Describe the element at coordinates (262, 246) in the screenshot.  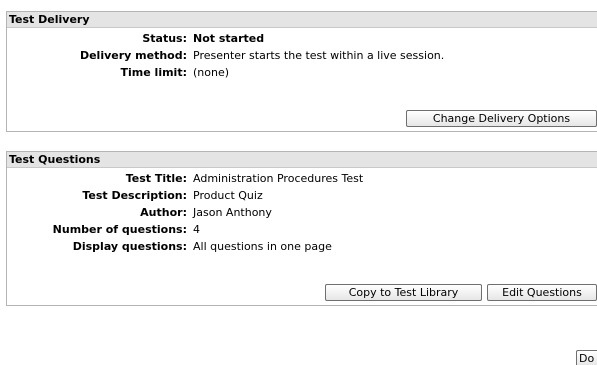
I see `display-questions-value: All questions in one page` at that location.